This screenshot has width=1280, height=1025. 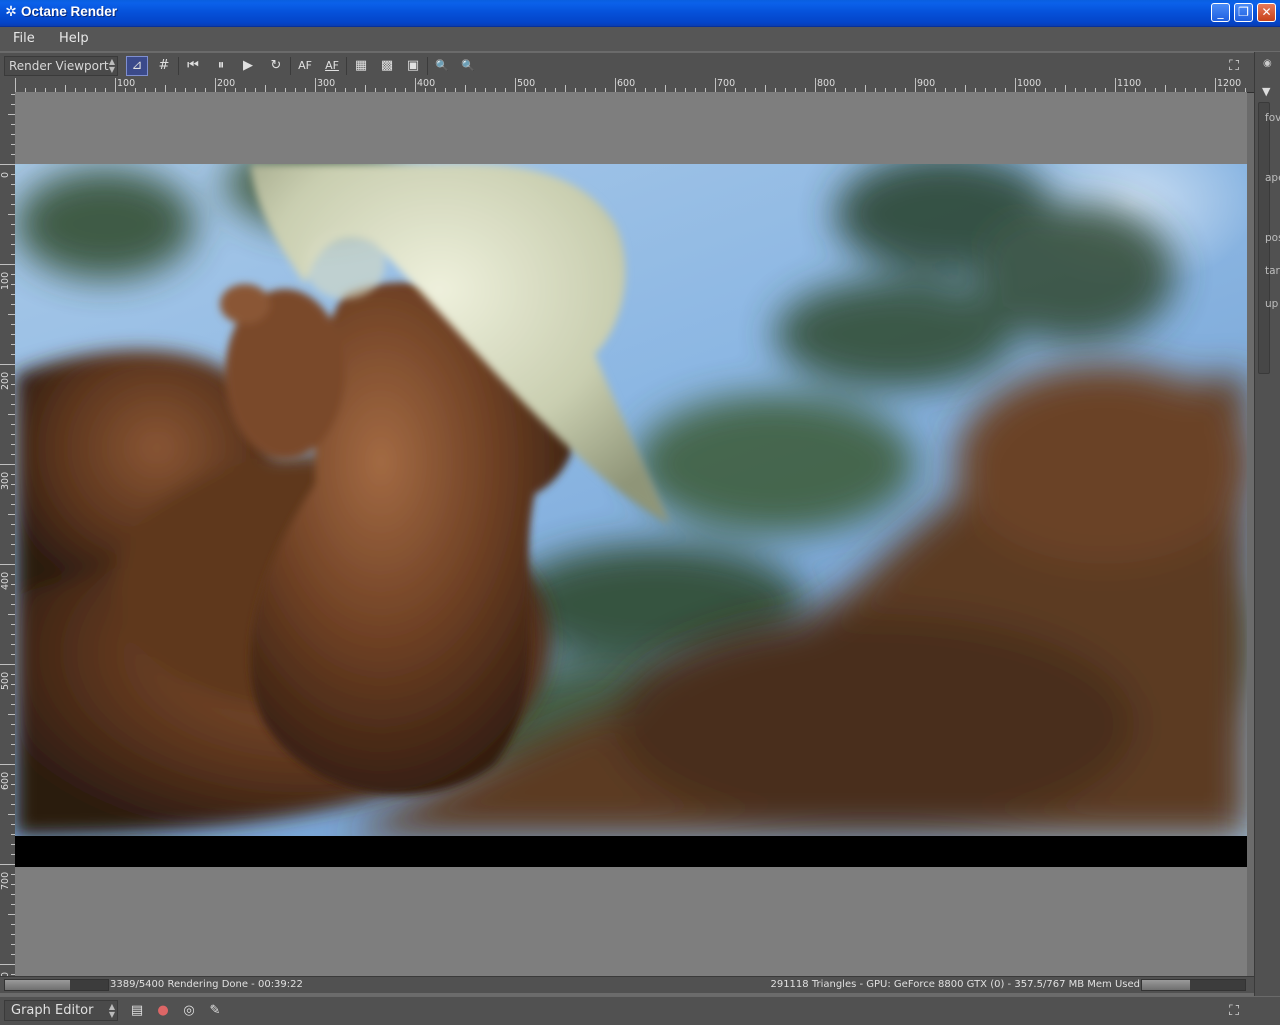 What do you see at coordinates (1193, 985) in the screenshot?
I see `memory-usage-bar` at bounding box center [1193, 985].